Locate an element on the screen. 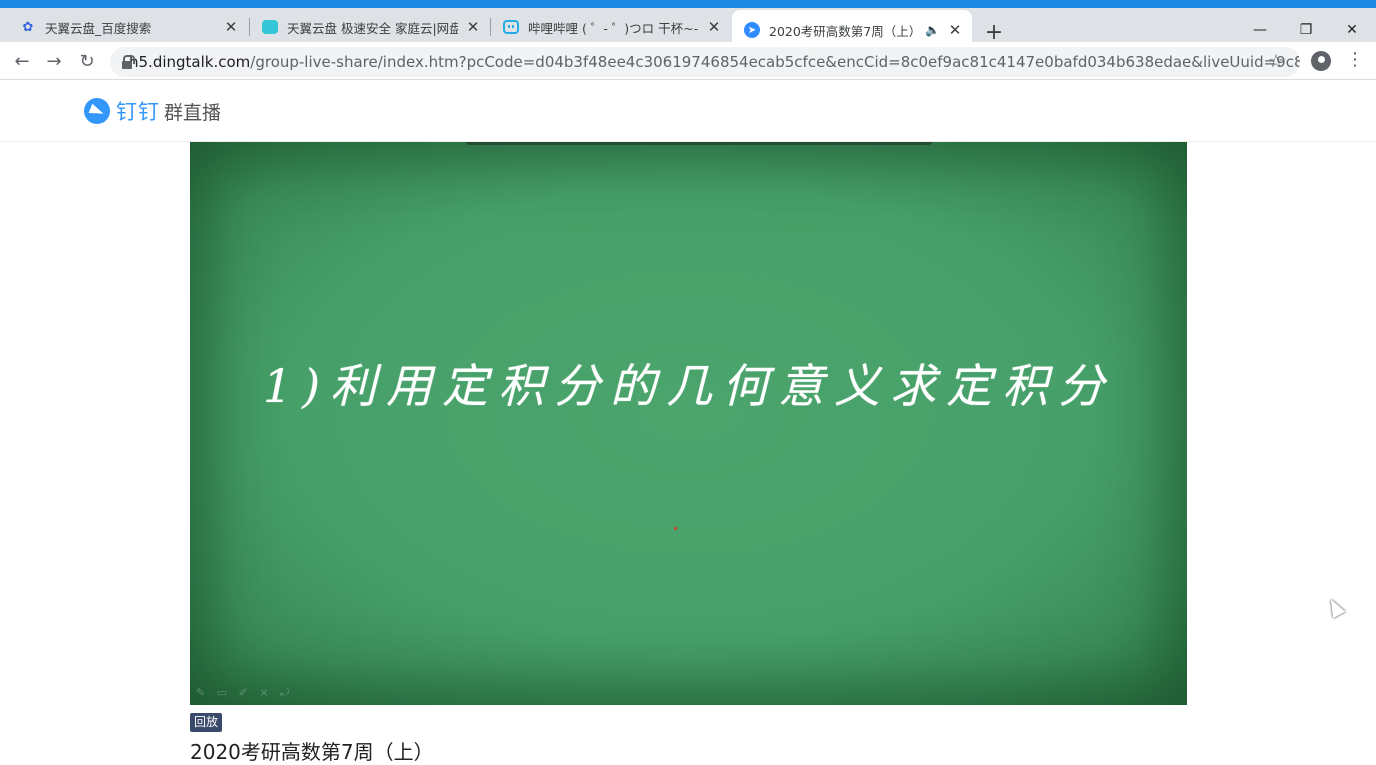 Image resolution: width=1376 pixels, height=765 pixels. tab-title: 哔哩哔哩 ( ゜- ゜)つロ 干杯~-bilil is located at coordinates (613, 28).